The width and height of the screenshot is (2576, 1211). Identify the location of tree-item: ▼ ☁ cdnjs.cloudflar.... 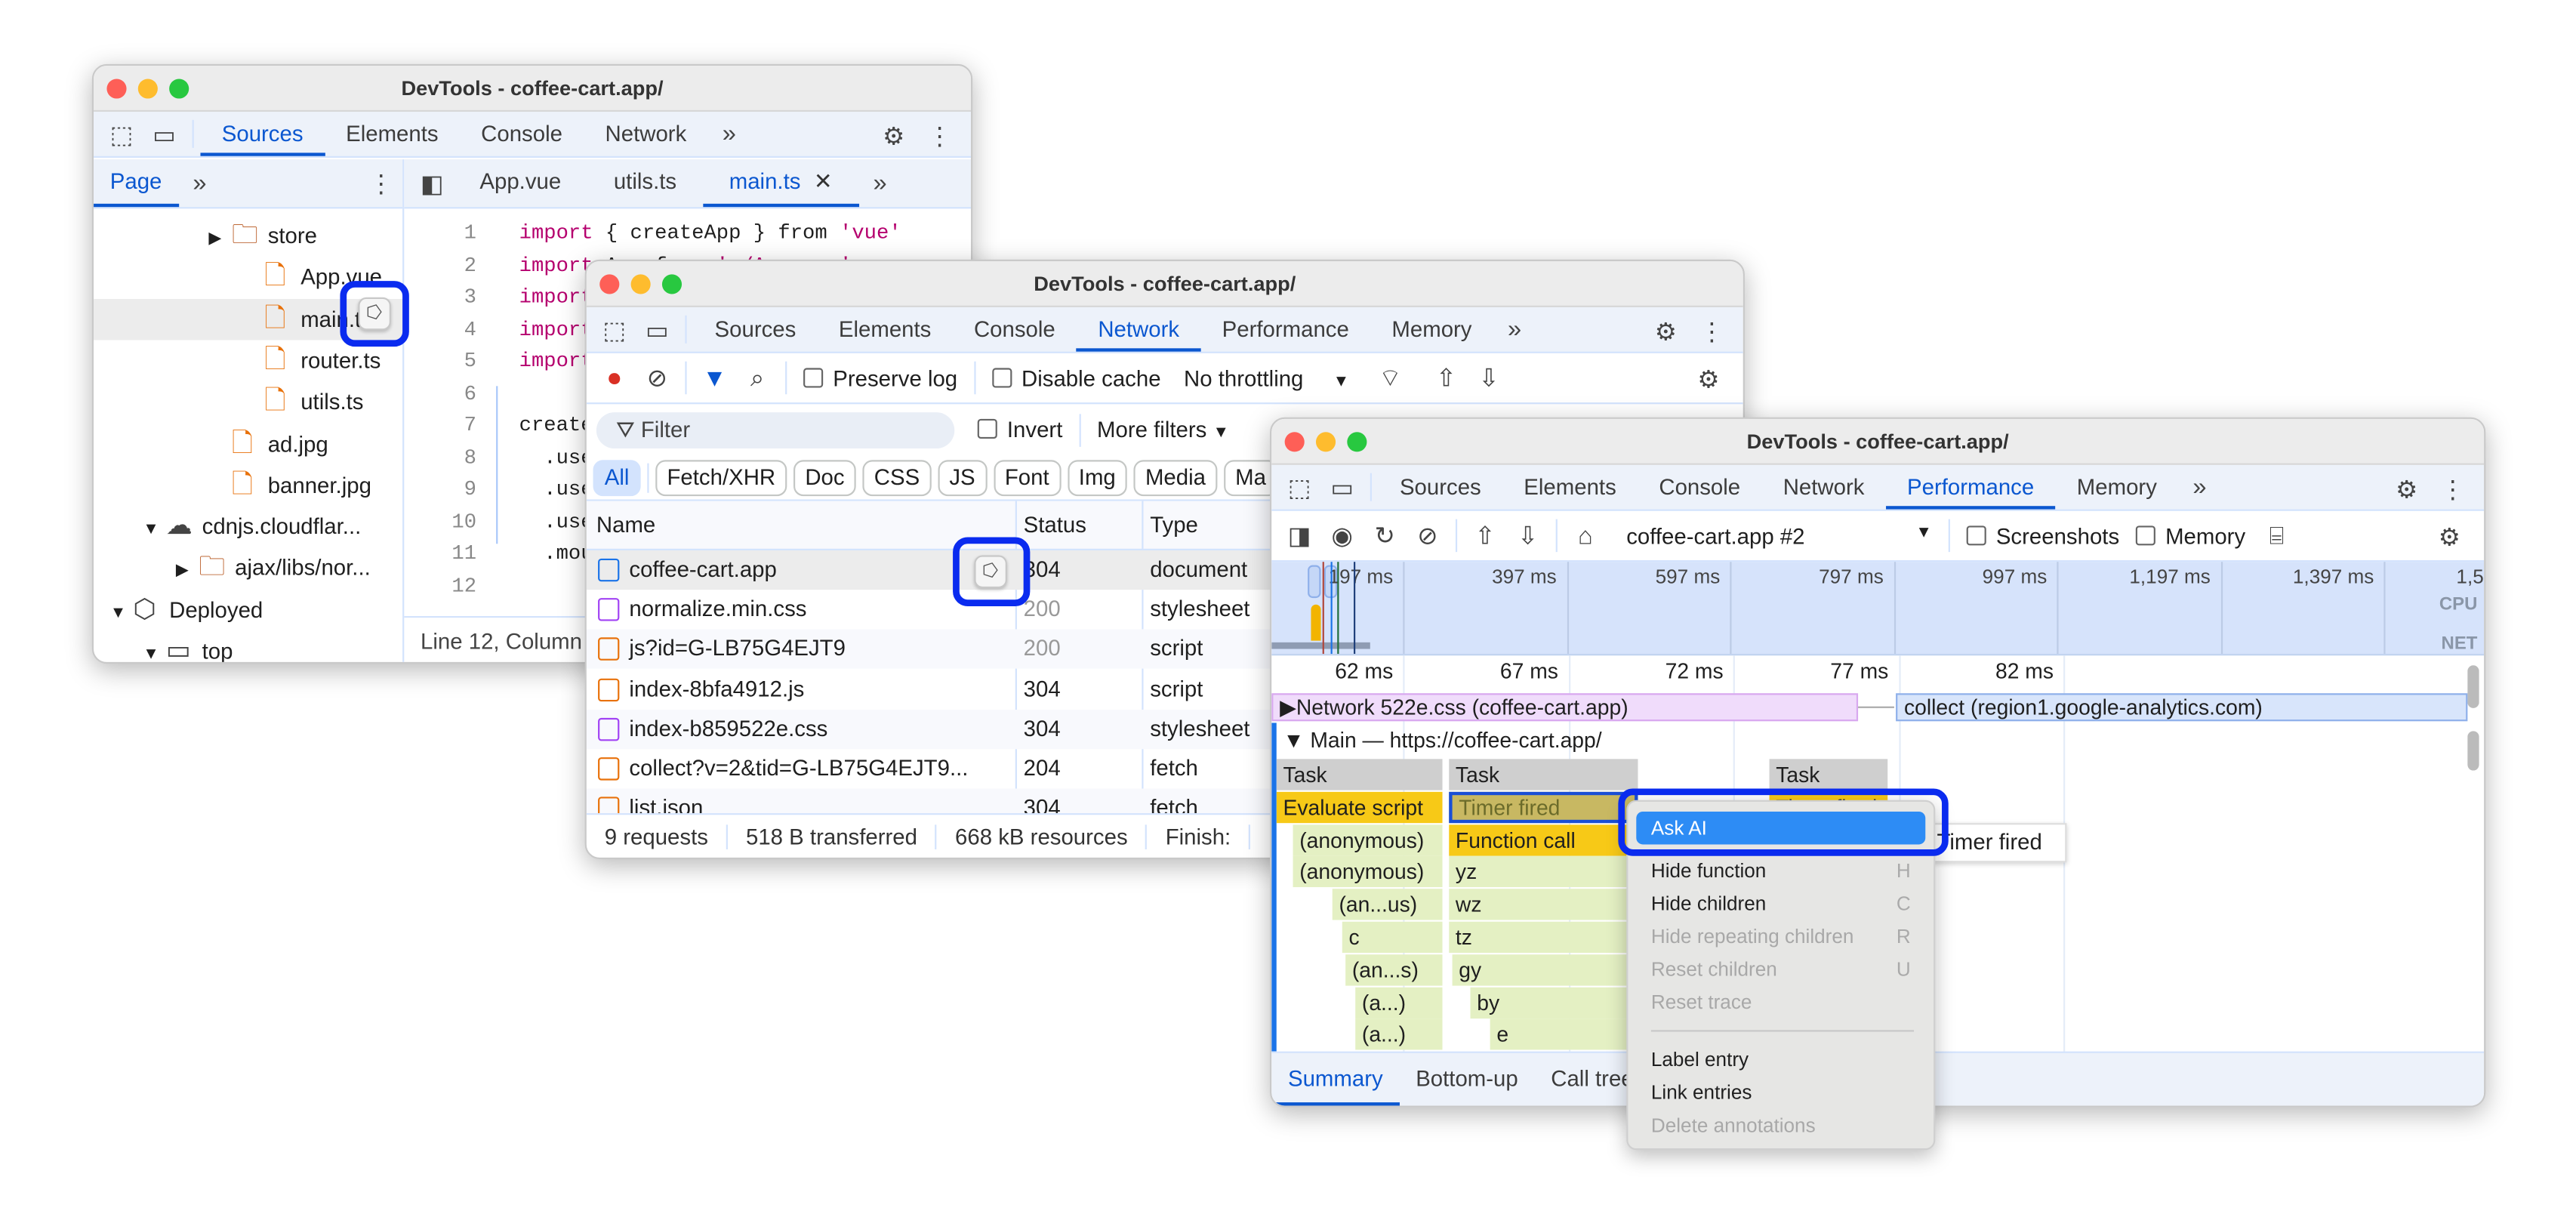
(248, 526).